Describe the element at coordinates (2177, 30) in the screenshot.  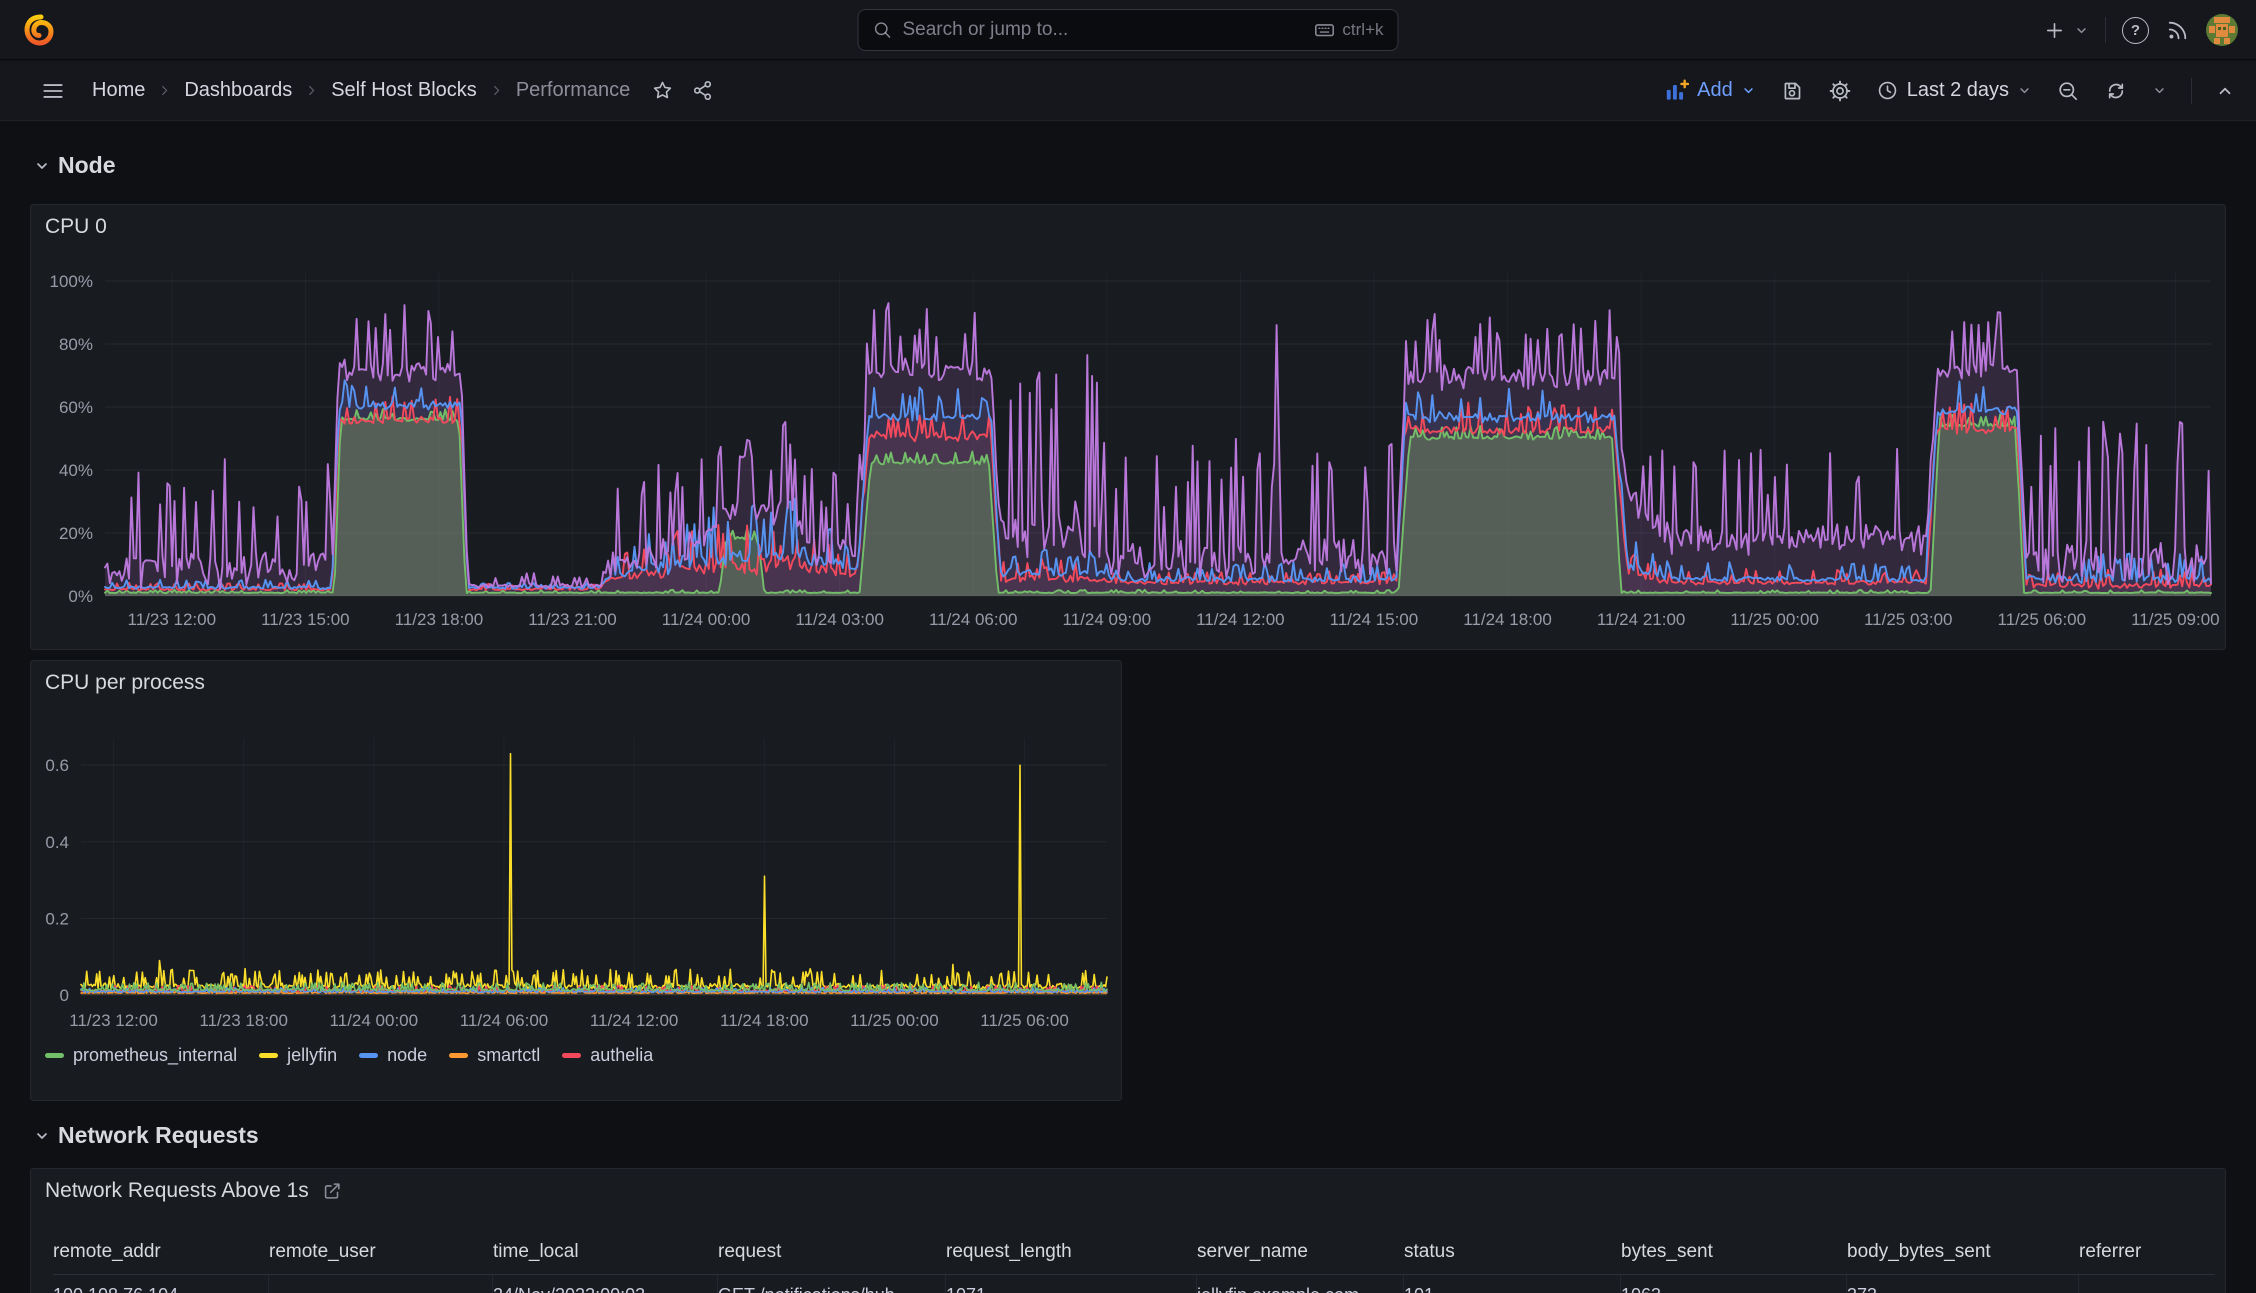
I see `news-rss-button` at that location.